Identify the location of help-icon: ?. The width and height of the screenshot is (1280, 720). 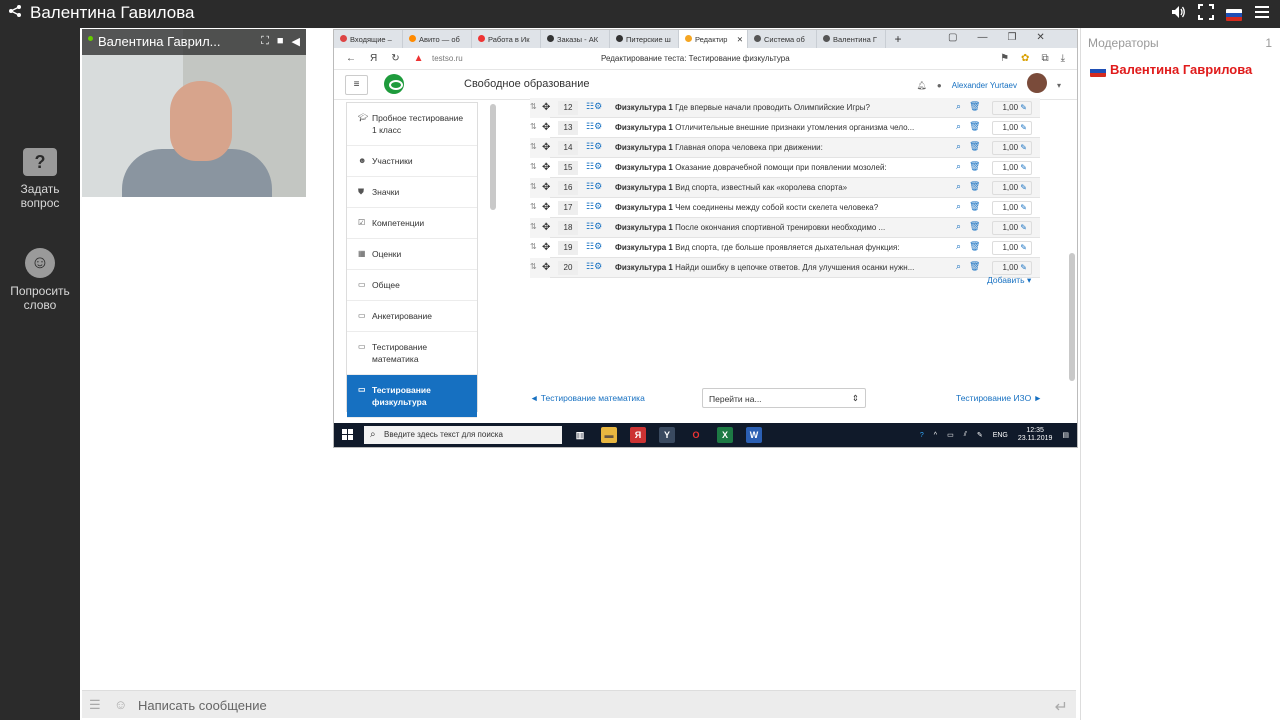
(922, 435).